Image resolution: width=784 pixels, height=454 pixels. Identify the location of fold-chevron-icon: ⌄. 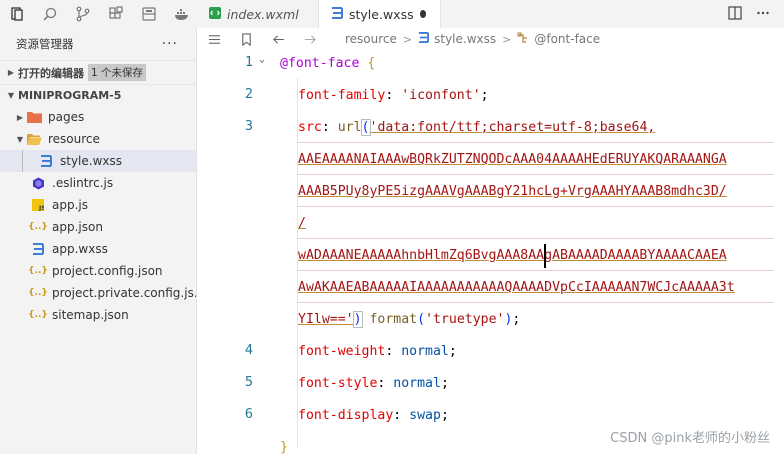
(262, 59).